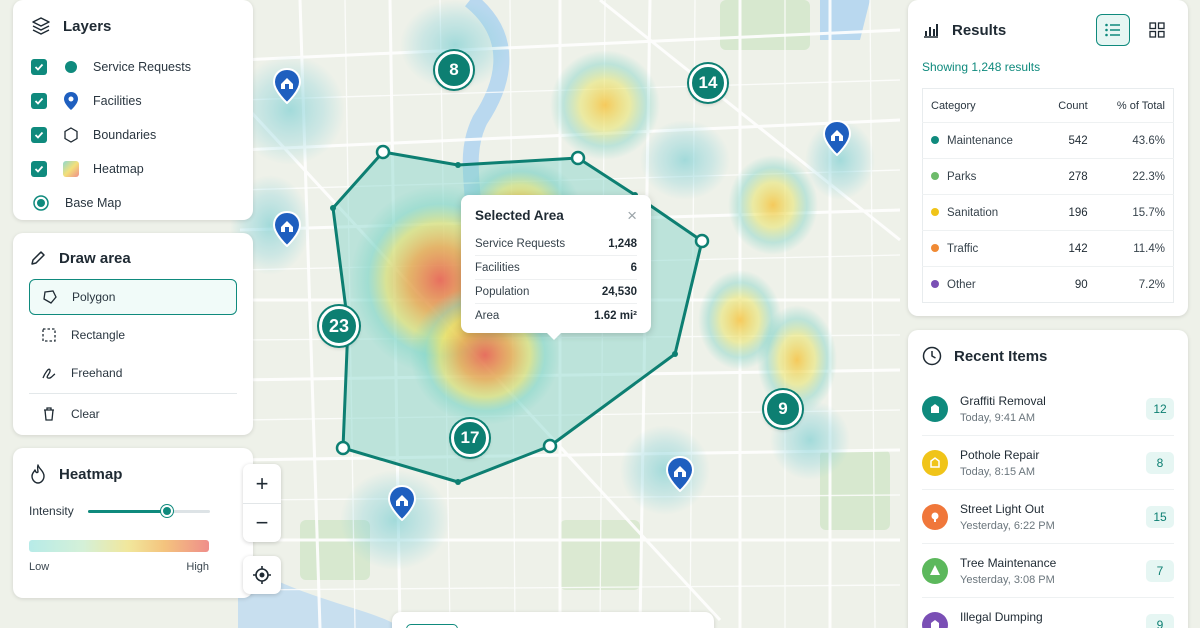 This screenshot has height=628, width=1200. Describe the element at coordinates (432, 626) in the screenshot. I see `toolbar-segment` at that location.